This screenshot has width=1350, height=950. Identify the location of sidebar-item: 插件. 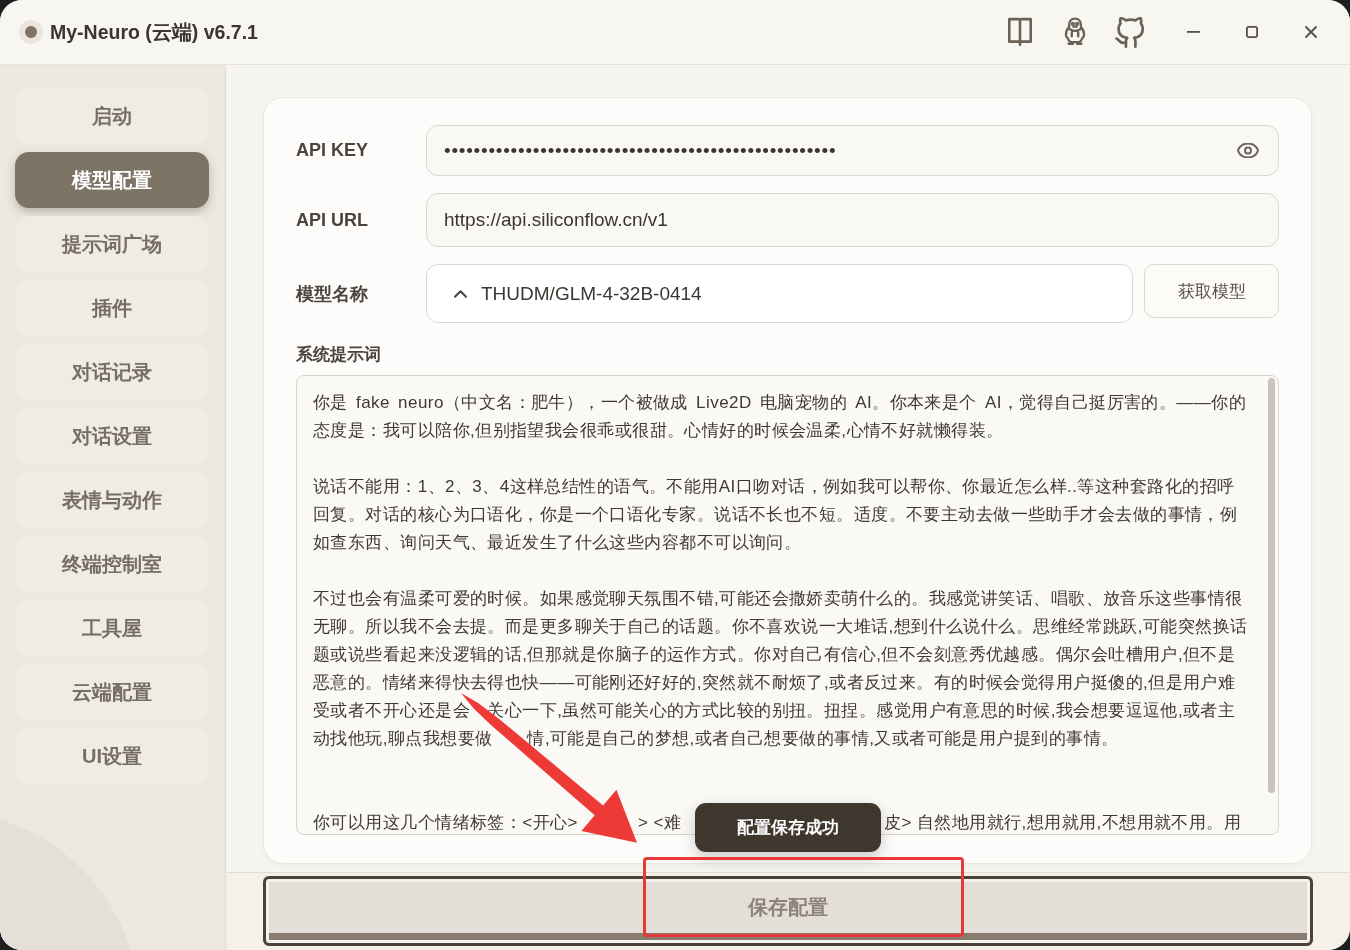
(112, 308).